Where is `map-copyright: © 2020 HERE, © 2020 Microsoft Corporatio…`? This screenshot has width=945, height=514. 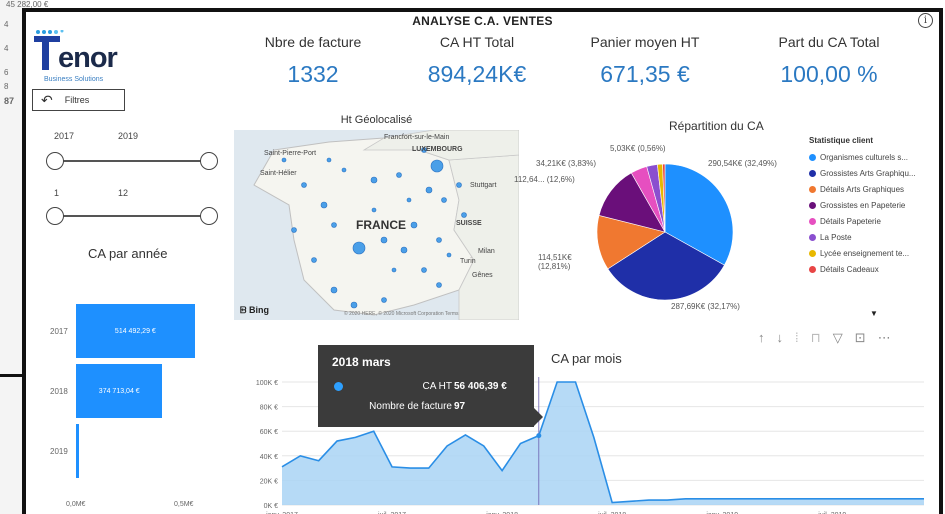
map-copyright: © 2020 HERE, © 2020 Microsoft Corporatio… is located at coordinates (401, 314).